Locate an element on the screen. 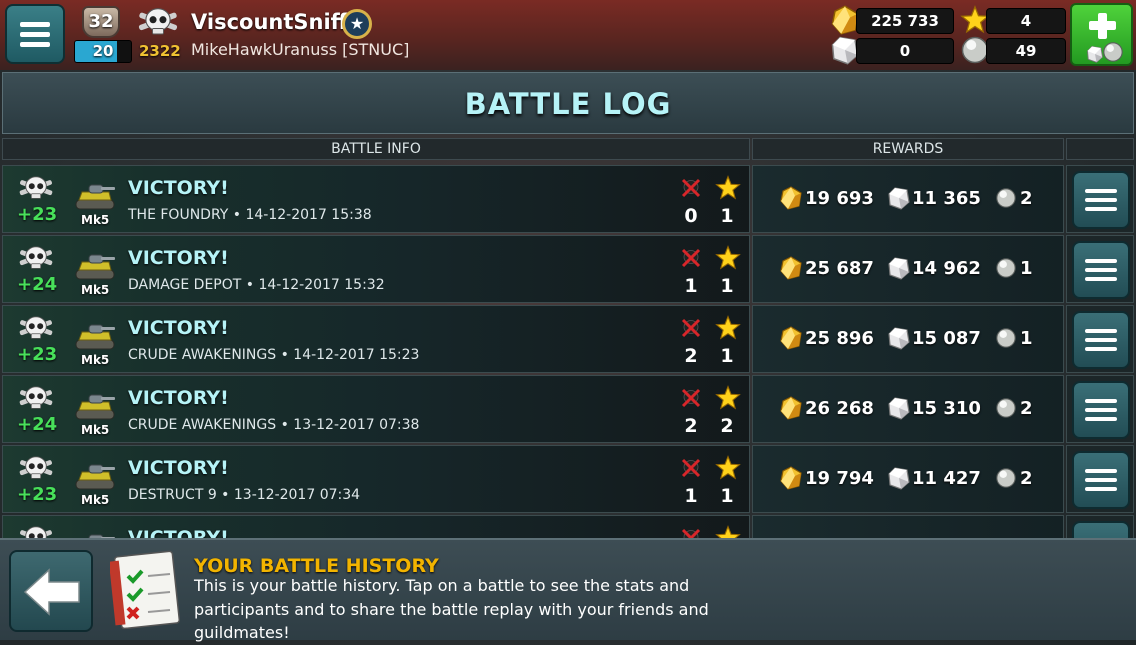 The width and height of the screenshot is (1136, 645). rewards-cell: 26 268 15 310 2 is located at coordinates (908, 409).